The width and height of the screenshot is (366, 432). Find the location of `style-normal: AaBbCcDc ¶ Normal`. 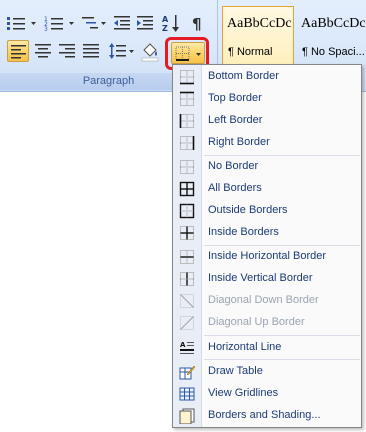

style-normal: AaBbCcDc ¶ Normal is located at coordinates (258, 37).